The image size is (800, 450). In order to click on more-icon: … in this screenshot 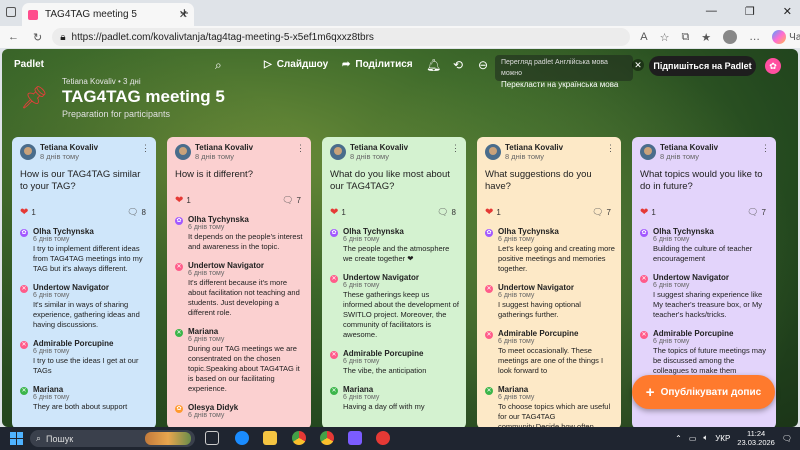, I will do `click(754, 37)`.